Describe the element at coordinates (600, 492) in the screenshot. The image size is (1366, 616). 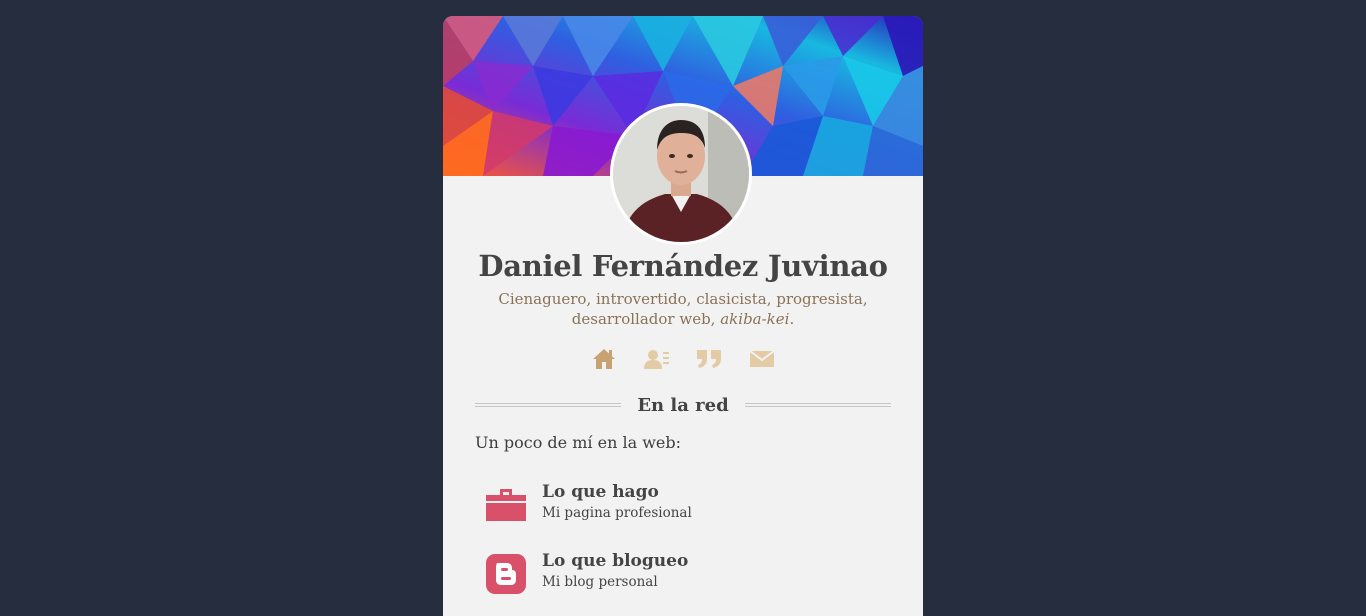
I see `link-title: Lo que hago` at that location.